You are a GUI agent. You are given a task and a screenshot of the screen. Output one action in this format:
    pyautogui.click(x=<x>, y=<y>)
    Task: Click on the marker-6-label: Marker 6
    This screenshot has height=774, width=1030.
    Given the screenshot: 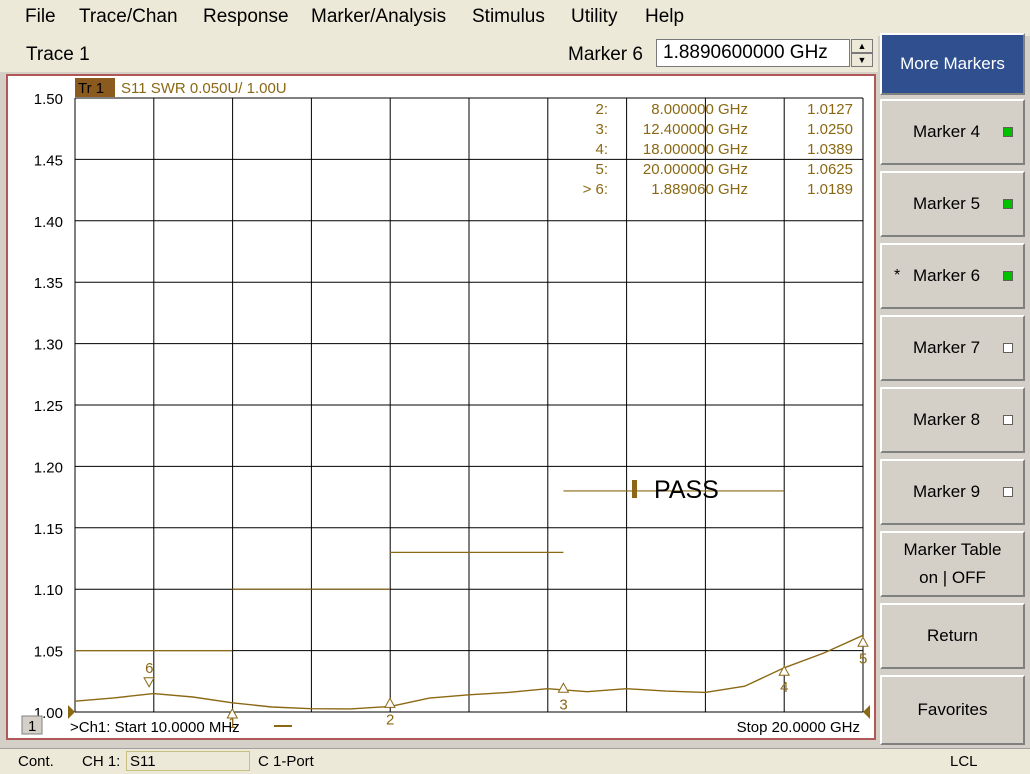 What is the action you would take?
    pyautogui.click(x=946, y=275)
    